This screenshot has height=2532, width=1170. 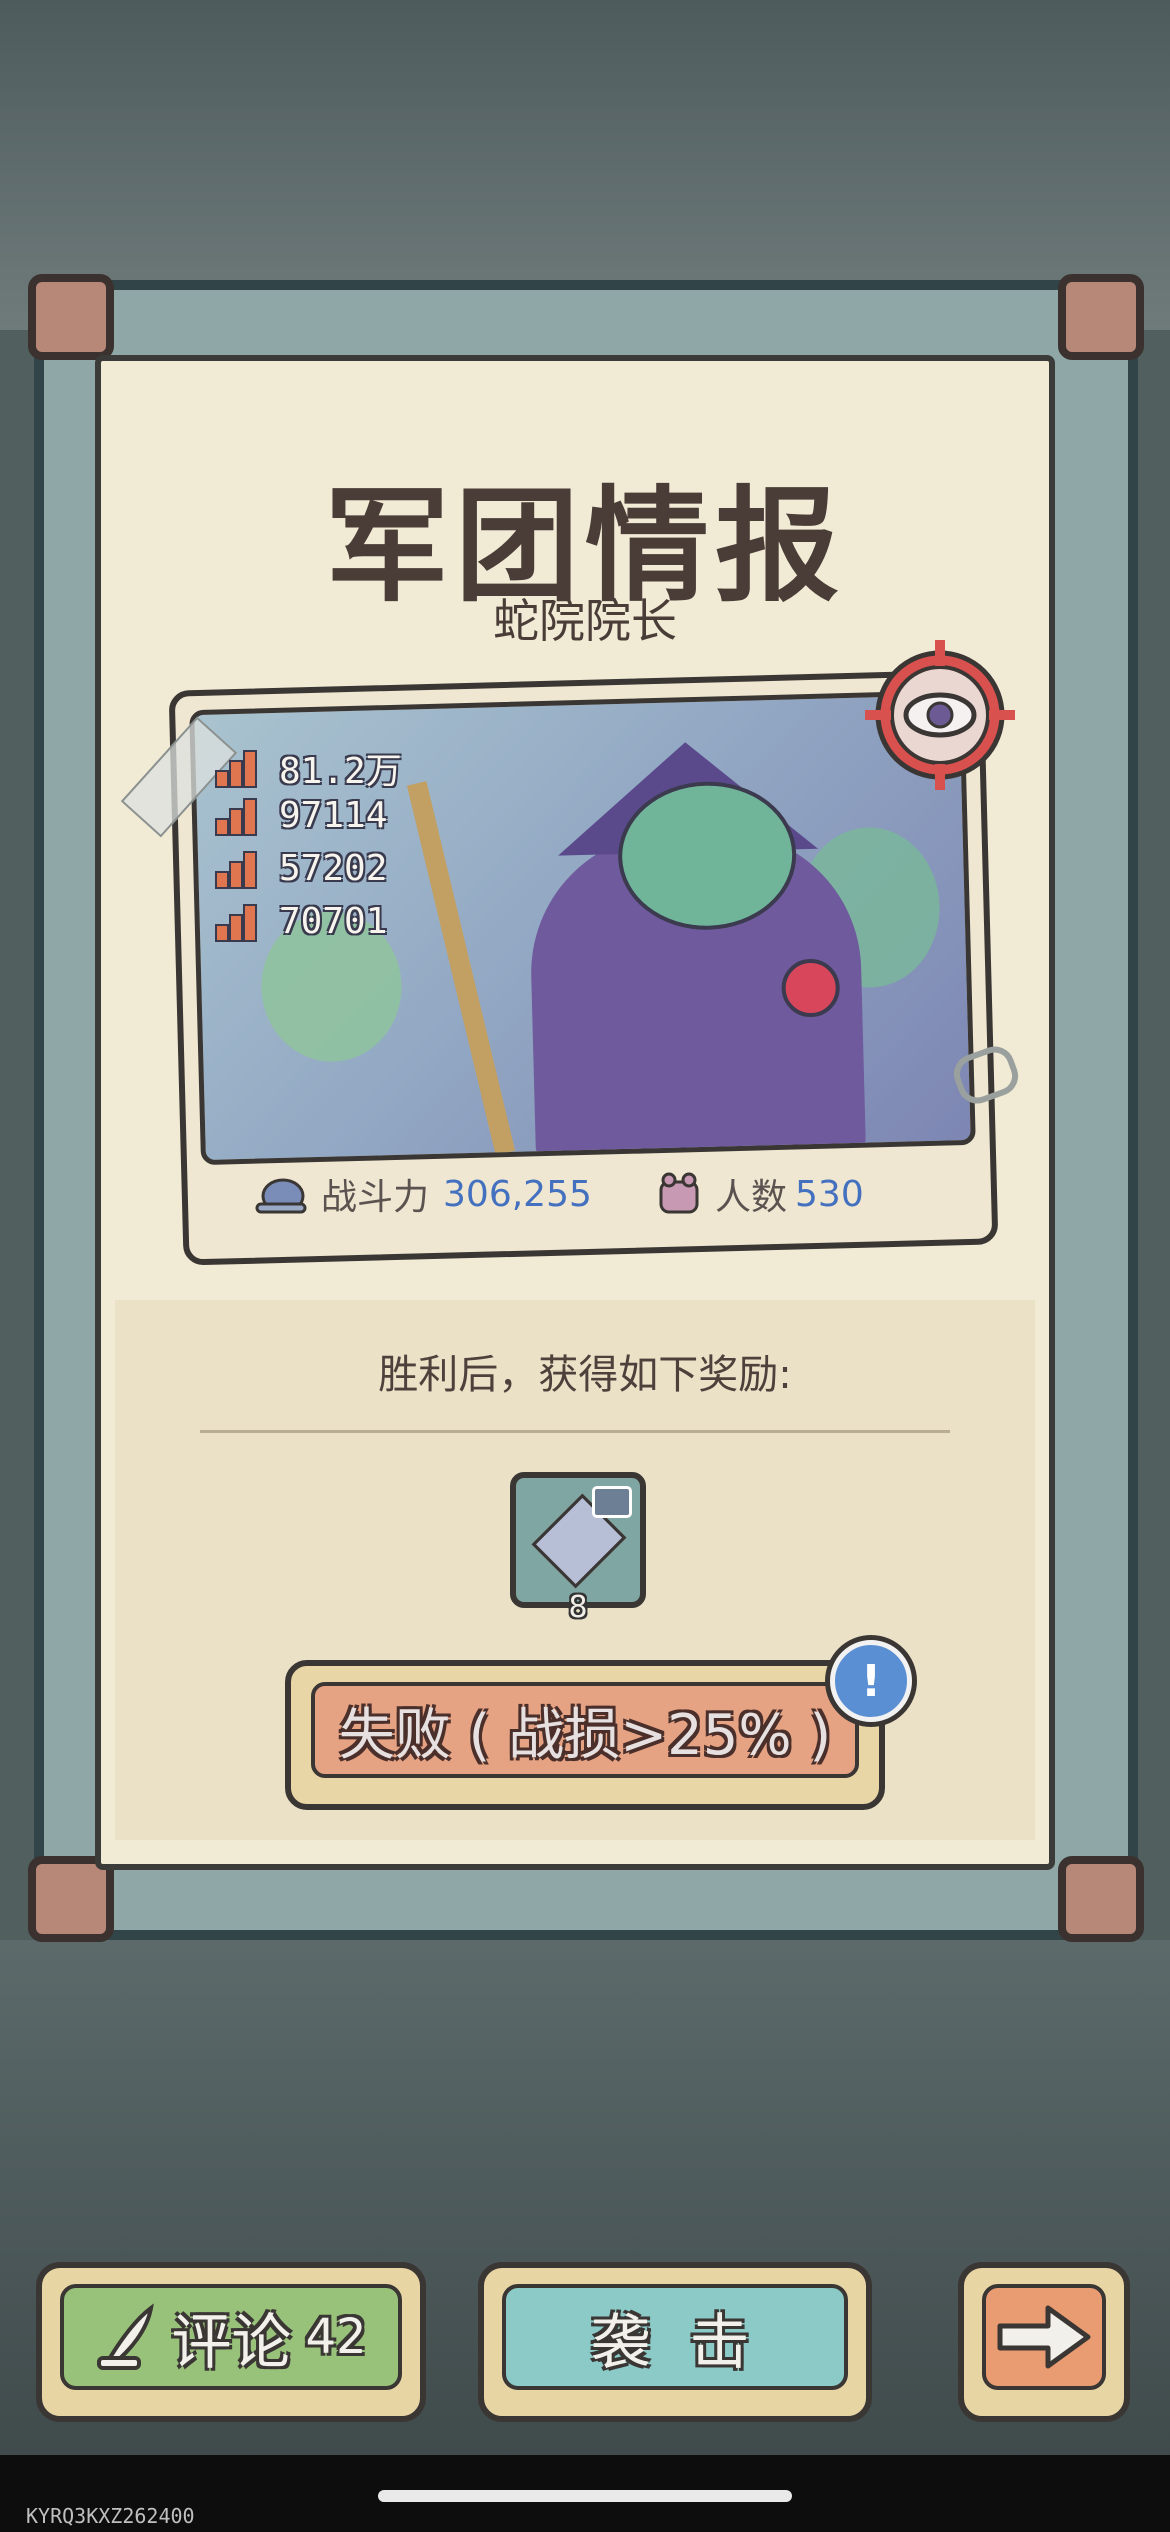 What do you see at coordinates (675, 2337) in the screenshot?
I see `attack-label: 袭 击` at bounding box center [675, 2337].